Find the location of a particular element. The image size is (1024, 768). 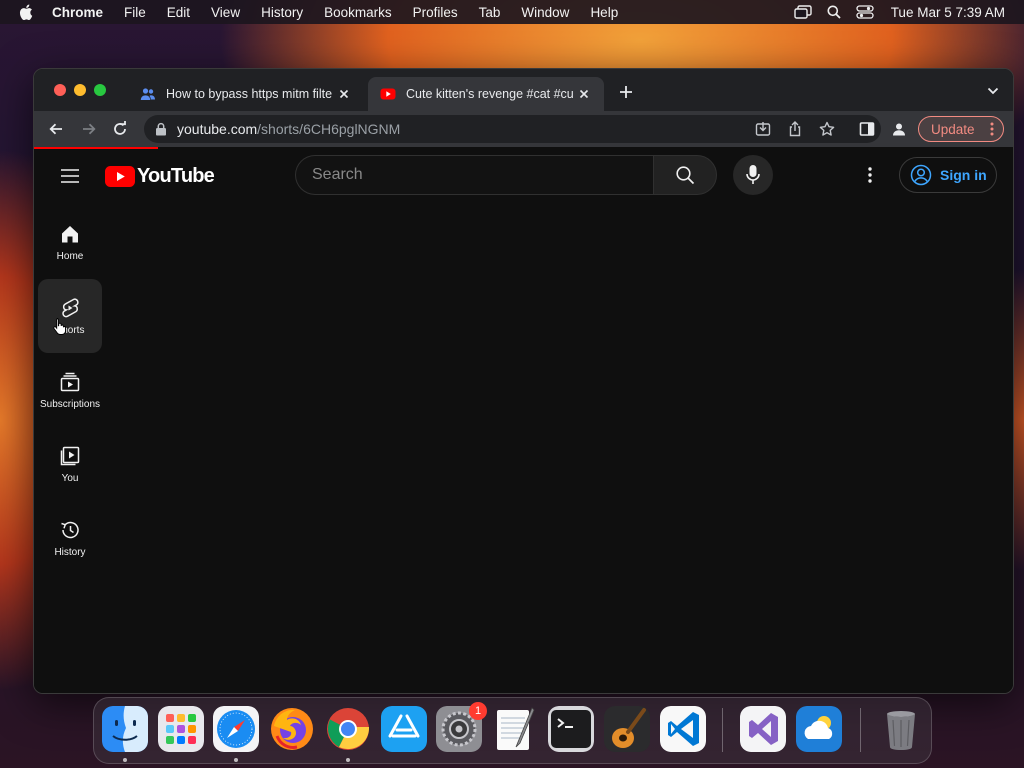

guide-item-history: History is located at coordinates (70, 538).